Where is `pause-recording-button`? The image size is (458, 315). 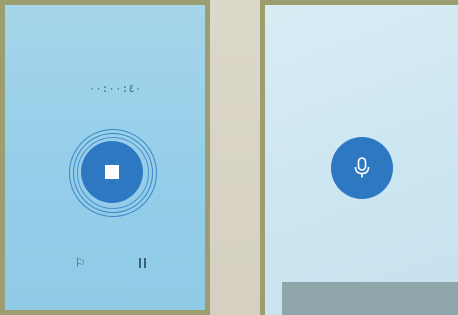
pause-recording-button is located at coordinates (142, 263).